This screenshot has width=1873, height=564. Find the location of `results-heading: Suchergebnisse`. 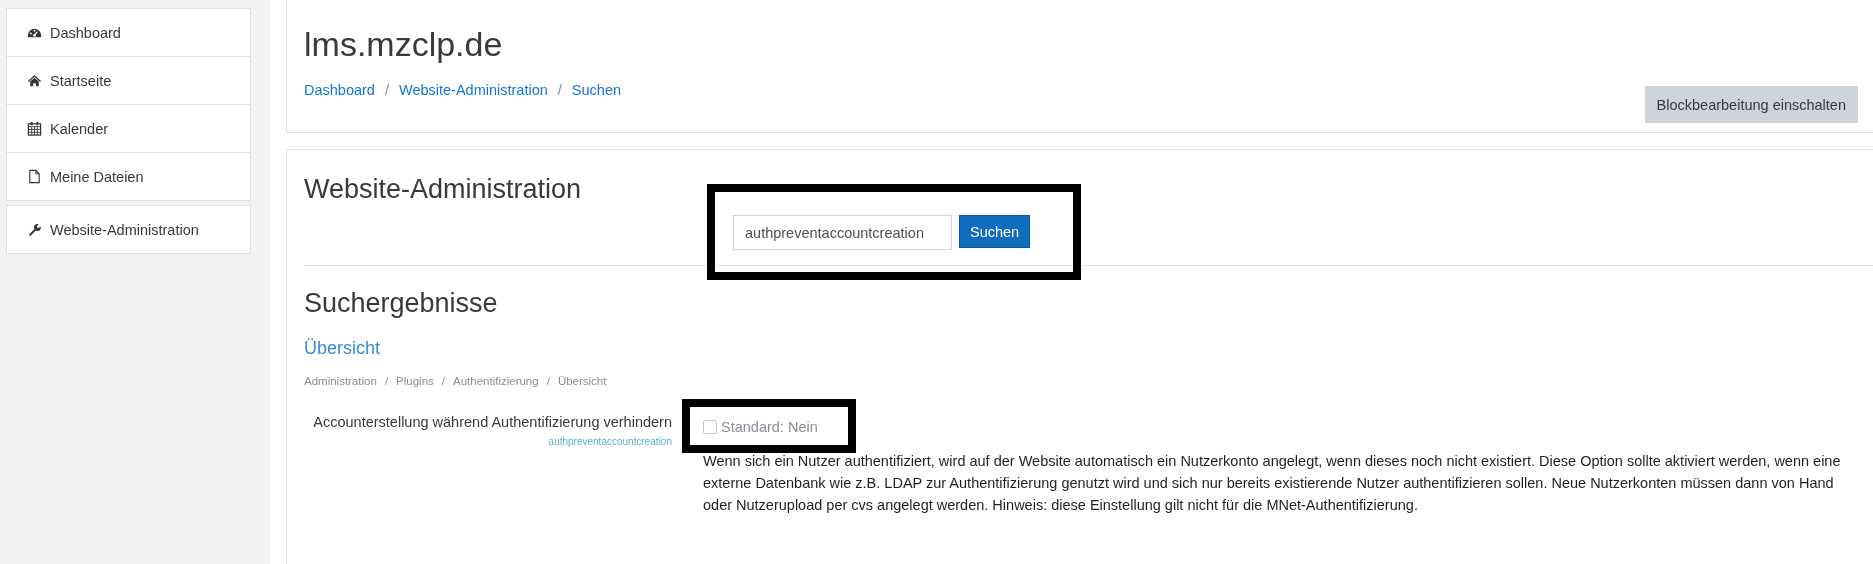

results-heading: Suchergebnisse is located at coordinates (401, 303).